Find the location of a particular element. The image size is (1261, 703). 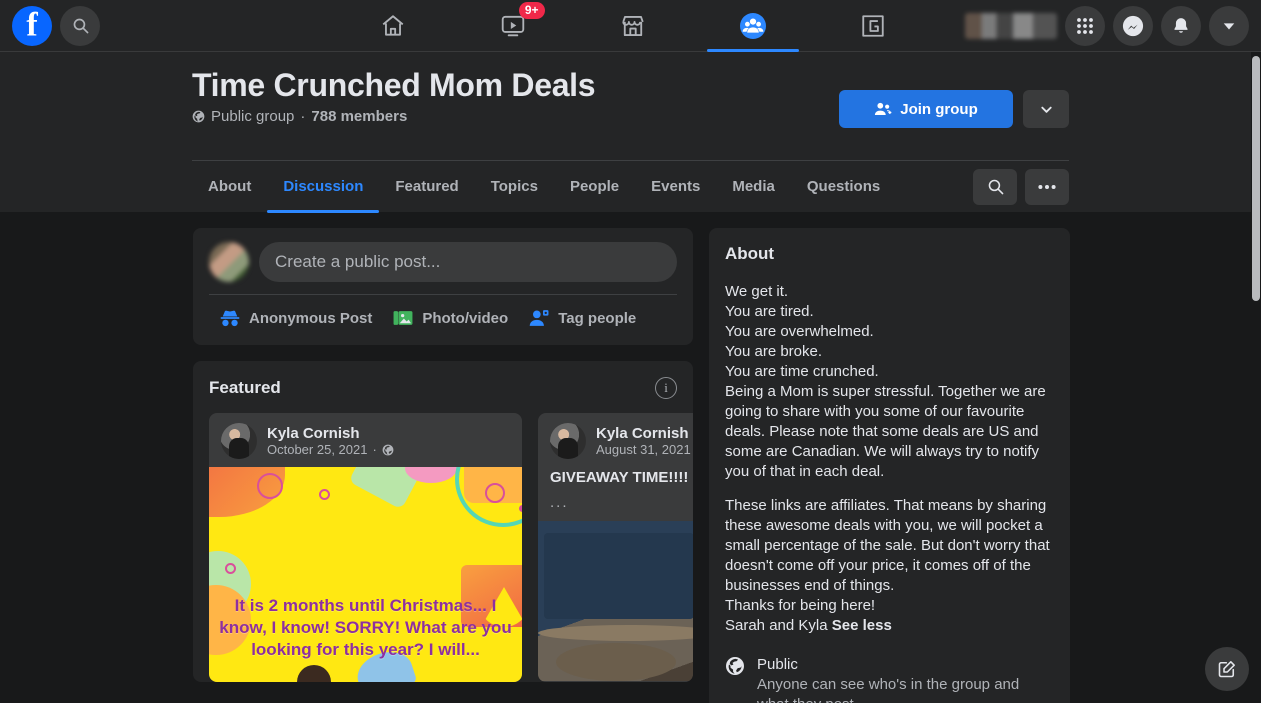

featured-post-author-info: Kyla Cornish s August 31, 2021 is located at coordinates (644, 441).